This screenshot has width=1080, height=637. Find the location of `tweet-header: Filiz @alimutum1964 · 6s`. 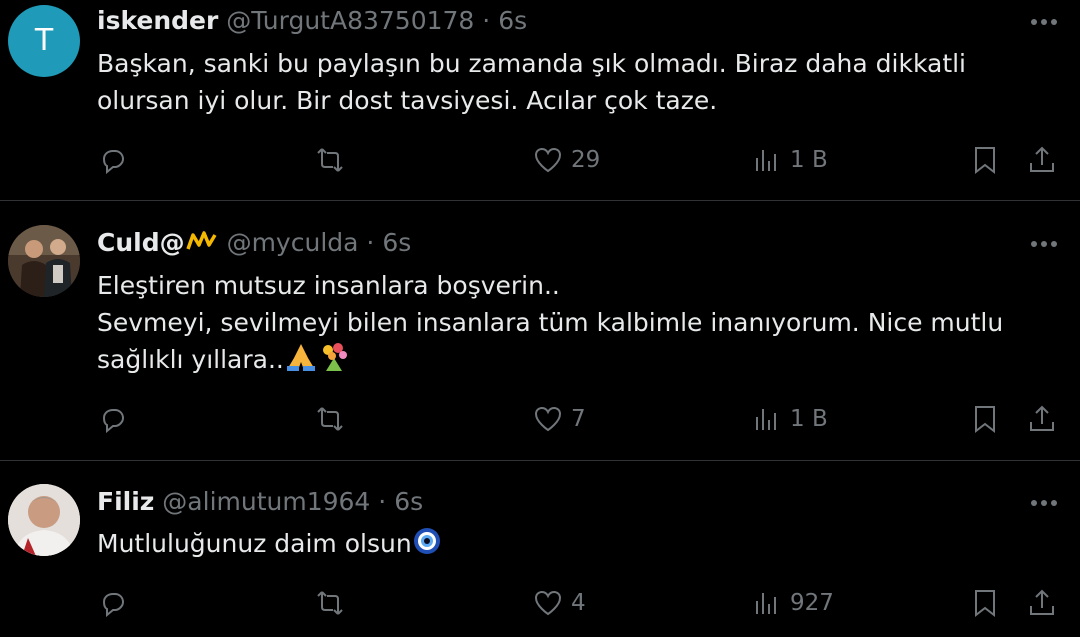

tweet-header: Filiz @alimutum1964 · 6s is located at coordinates (260, 502).